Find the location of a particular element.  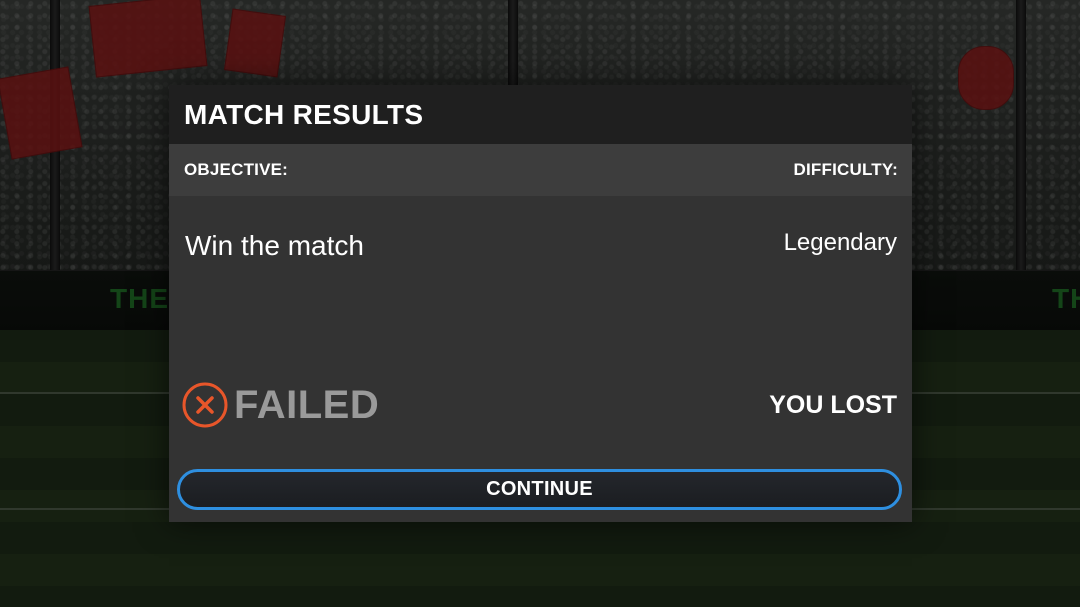

dialog-header: MATCH RESULTS is located at coordinates (540, 114).